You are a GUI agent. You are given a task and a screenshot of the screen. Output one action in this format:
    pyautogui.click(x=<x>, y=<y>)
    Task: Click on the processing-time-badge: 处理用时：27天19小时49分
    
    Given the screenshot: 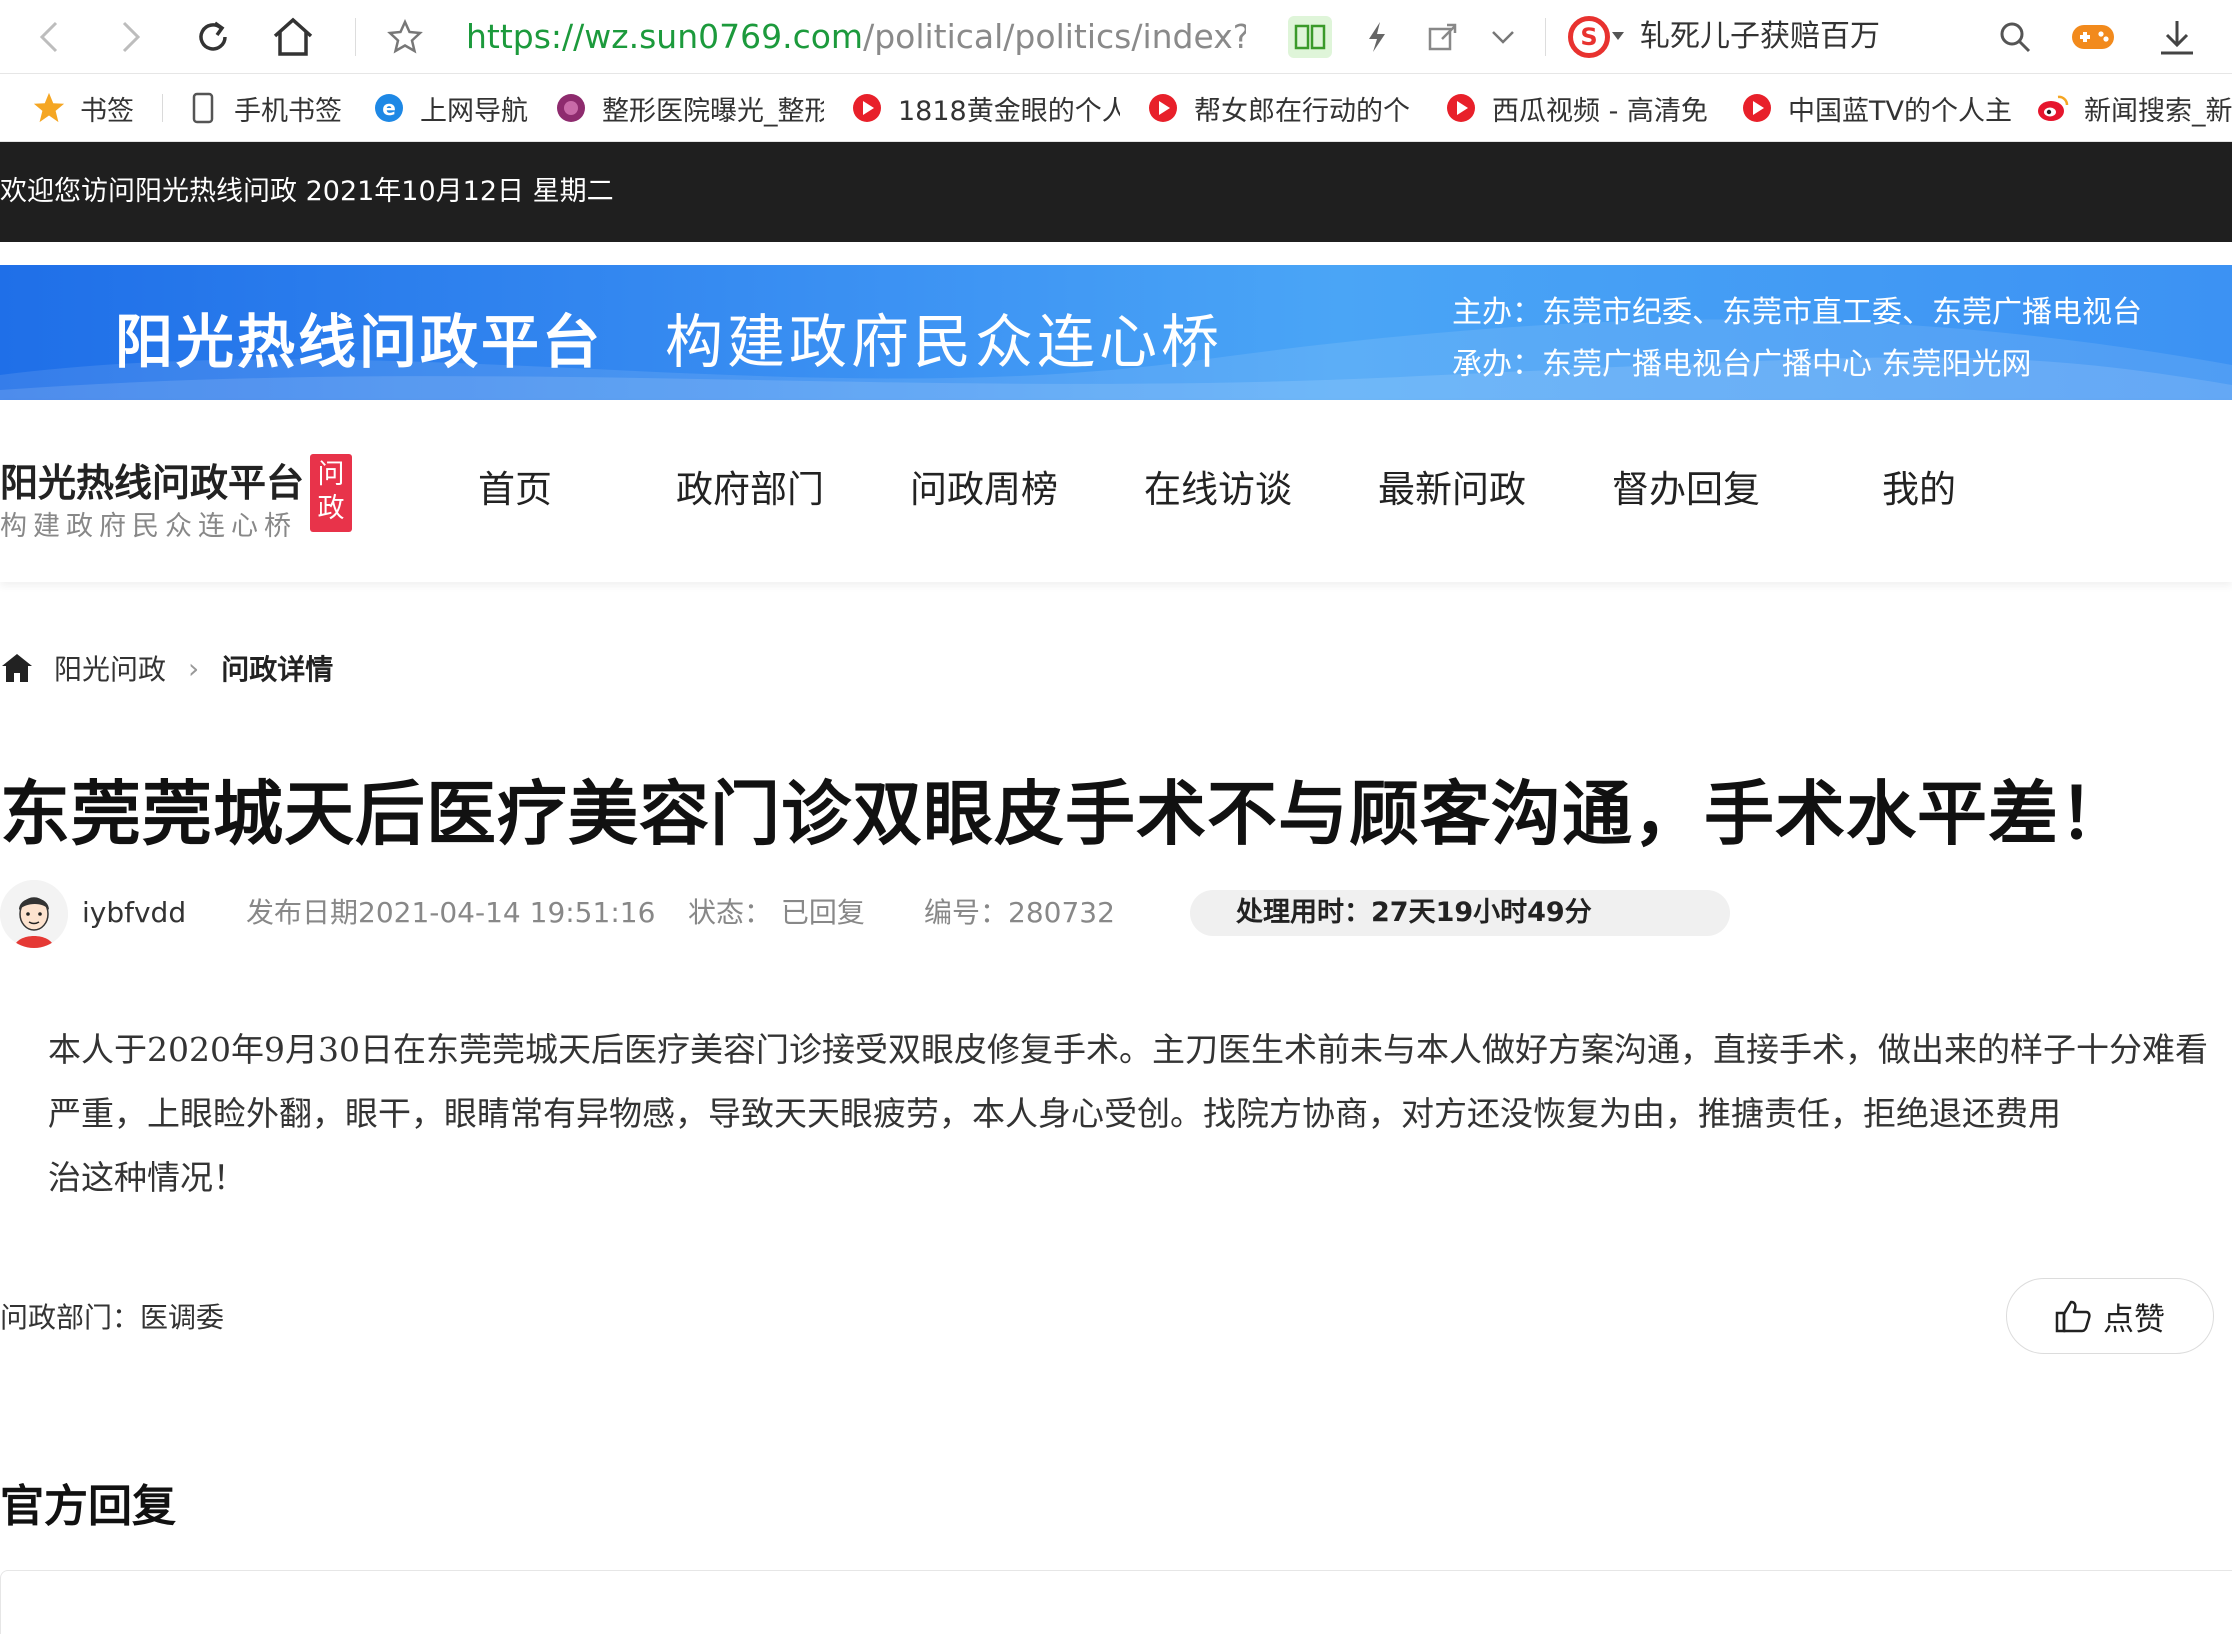 What is the action you would take?
    pyautogui.click(x=1460, y=913)
    